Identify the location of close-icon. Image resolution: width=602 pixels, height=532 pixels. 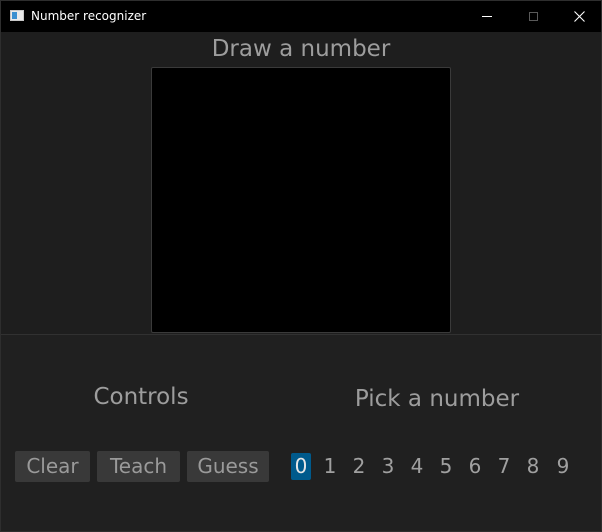
(579, 16).